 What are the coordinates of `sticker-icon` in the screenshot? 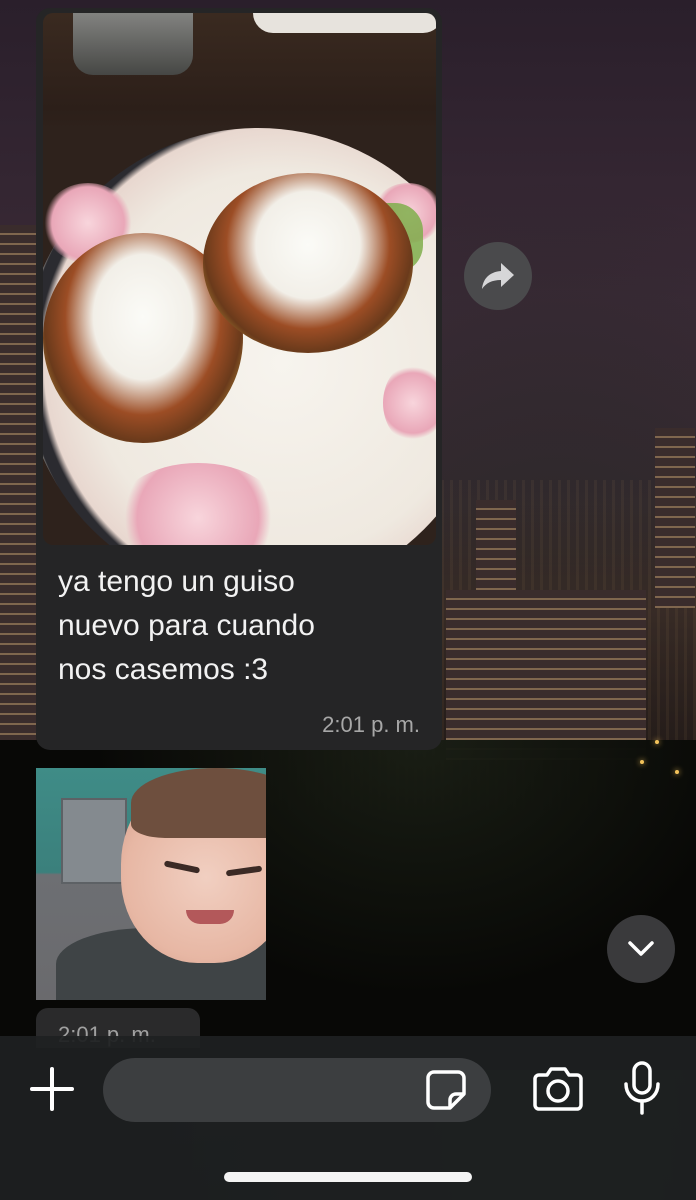 It's located at (446, 1090).